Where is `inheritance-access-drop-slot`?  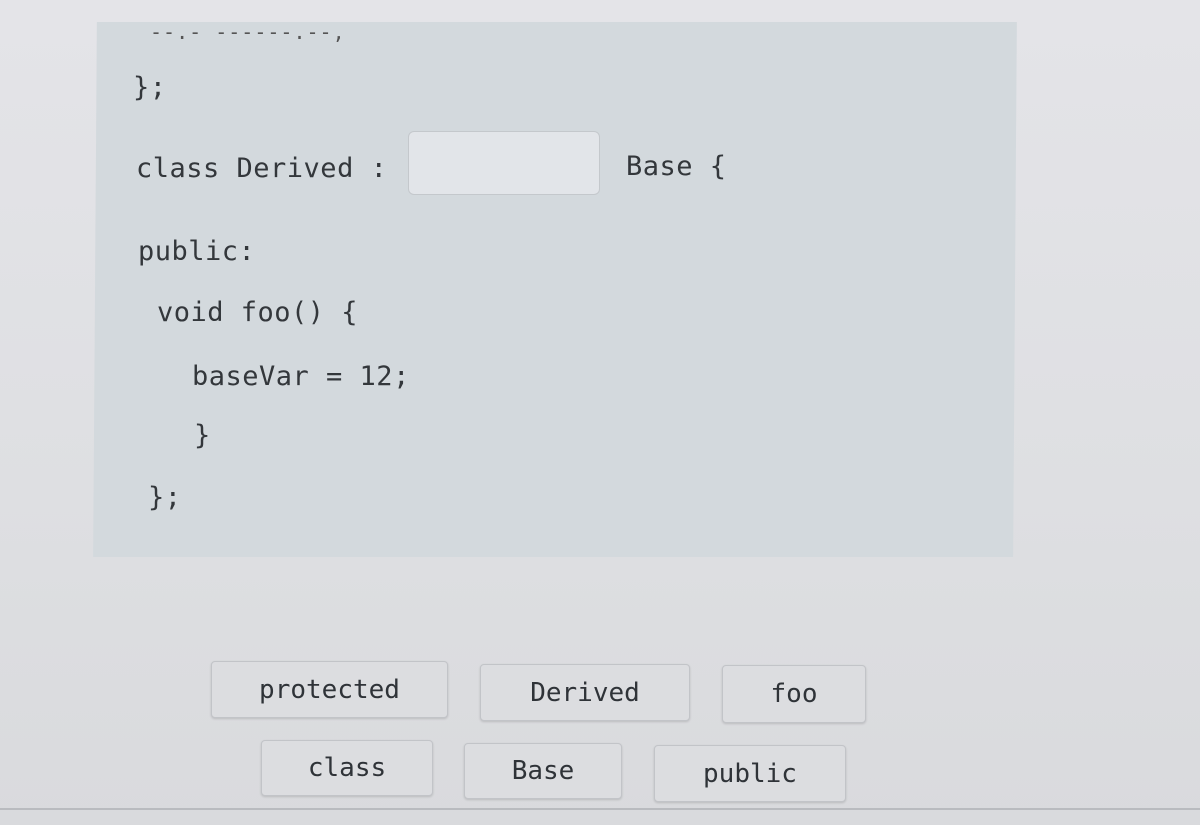 inheritance-access-drop-slot is located at coordinates (504, 163).